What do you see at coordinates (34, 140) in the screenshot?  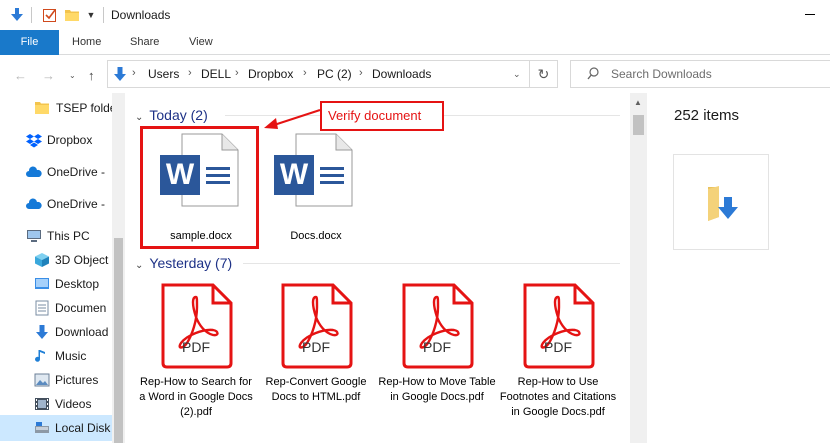 I see `dropbox-icon` at bounding box center [34, 140].